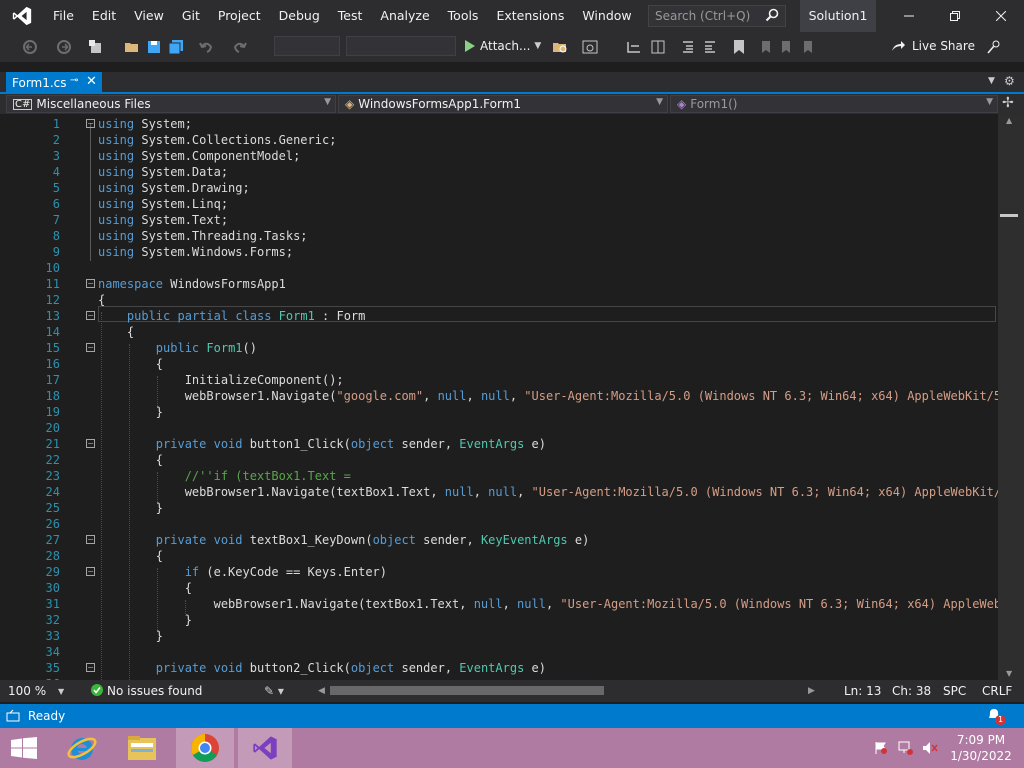 Image resolution: width=1024 pixels, height=768 pixels. Describe the element at coordinates (104, 460) in the screenshot. I see `code-line: 22 {` at that location.